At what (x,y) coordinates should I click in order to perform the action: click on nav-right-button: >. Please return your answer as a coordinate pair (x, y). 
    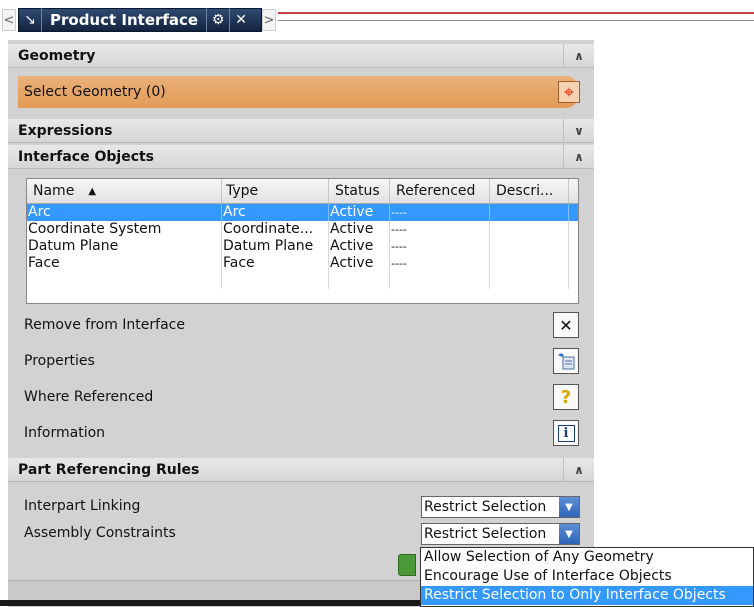
    Looking at the image, I should click on (269, 20).